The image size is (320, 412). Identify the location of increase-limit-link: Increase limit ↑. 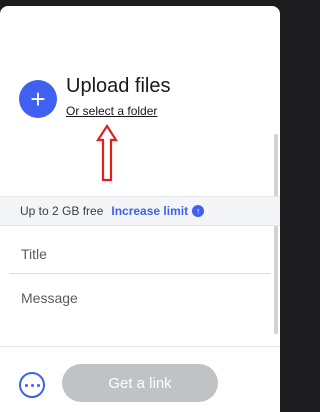
(158, 211).